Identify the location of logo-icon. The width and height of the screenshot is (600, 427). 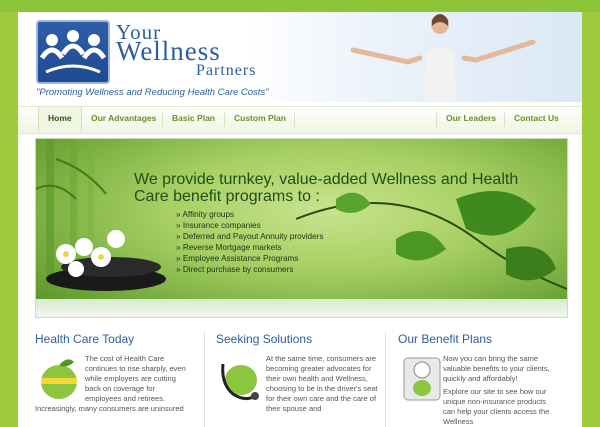
(73, 52).